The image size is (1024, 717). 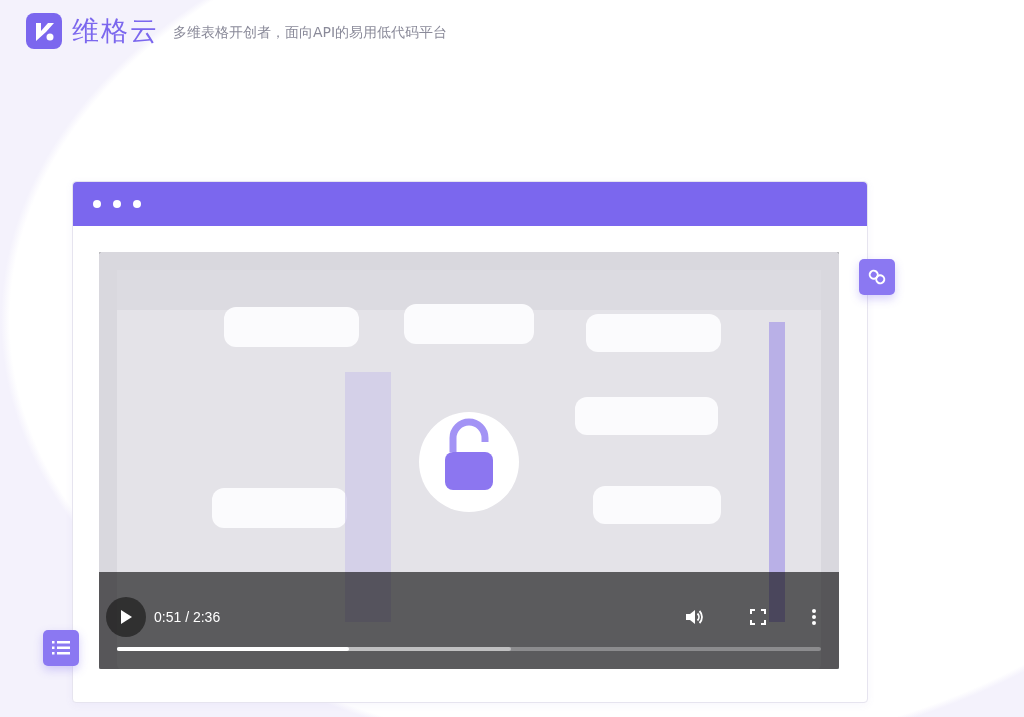 What do you see at coordinates (126, 617) in the screenshot?
I see `play-icon` at bounding box center [126, 617].